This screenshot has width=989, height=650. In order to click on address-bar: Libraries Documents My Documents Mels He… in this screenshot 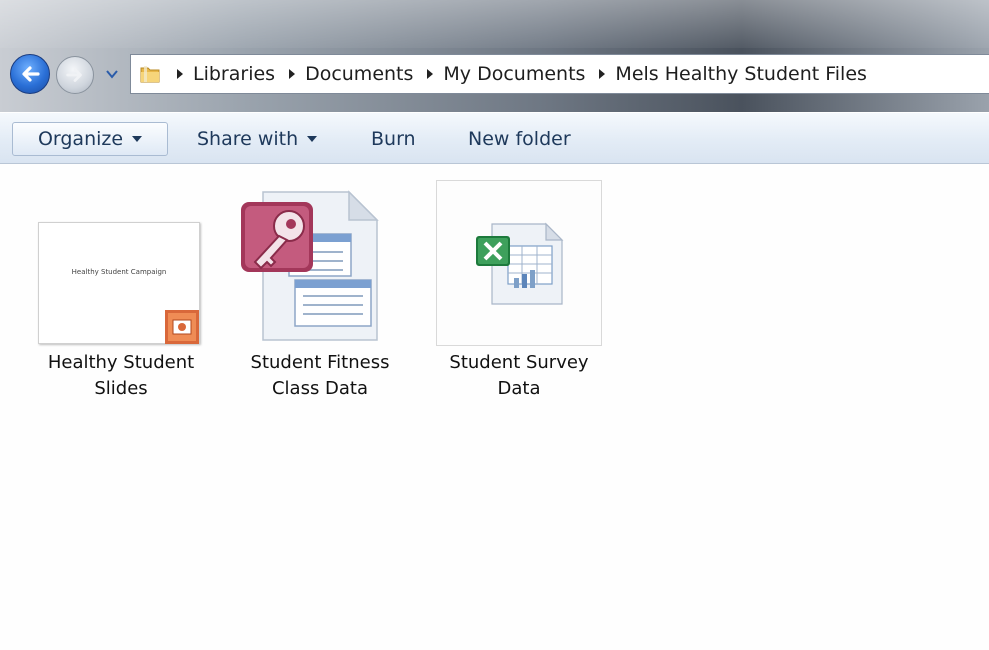, I will do `click(559, 74)`.